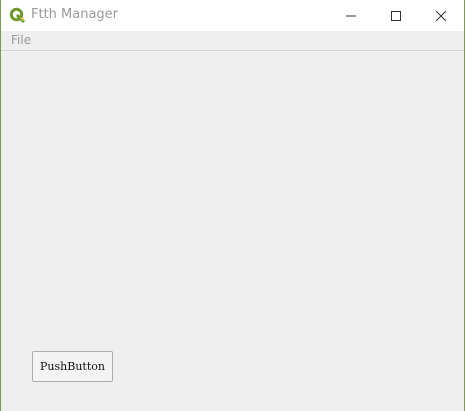  Describe the element at coordinates (17, 15) in the screenshot. I see `qgis-logo-icon` at that location.